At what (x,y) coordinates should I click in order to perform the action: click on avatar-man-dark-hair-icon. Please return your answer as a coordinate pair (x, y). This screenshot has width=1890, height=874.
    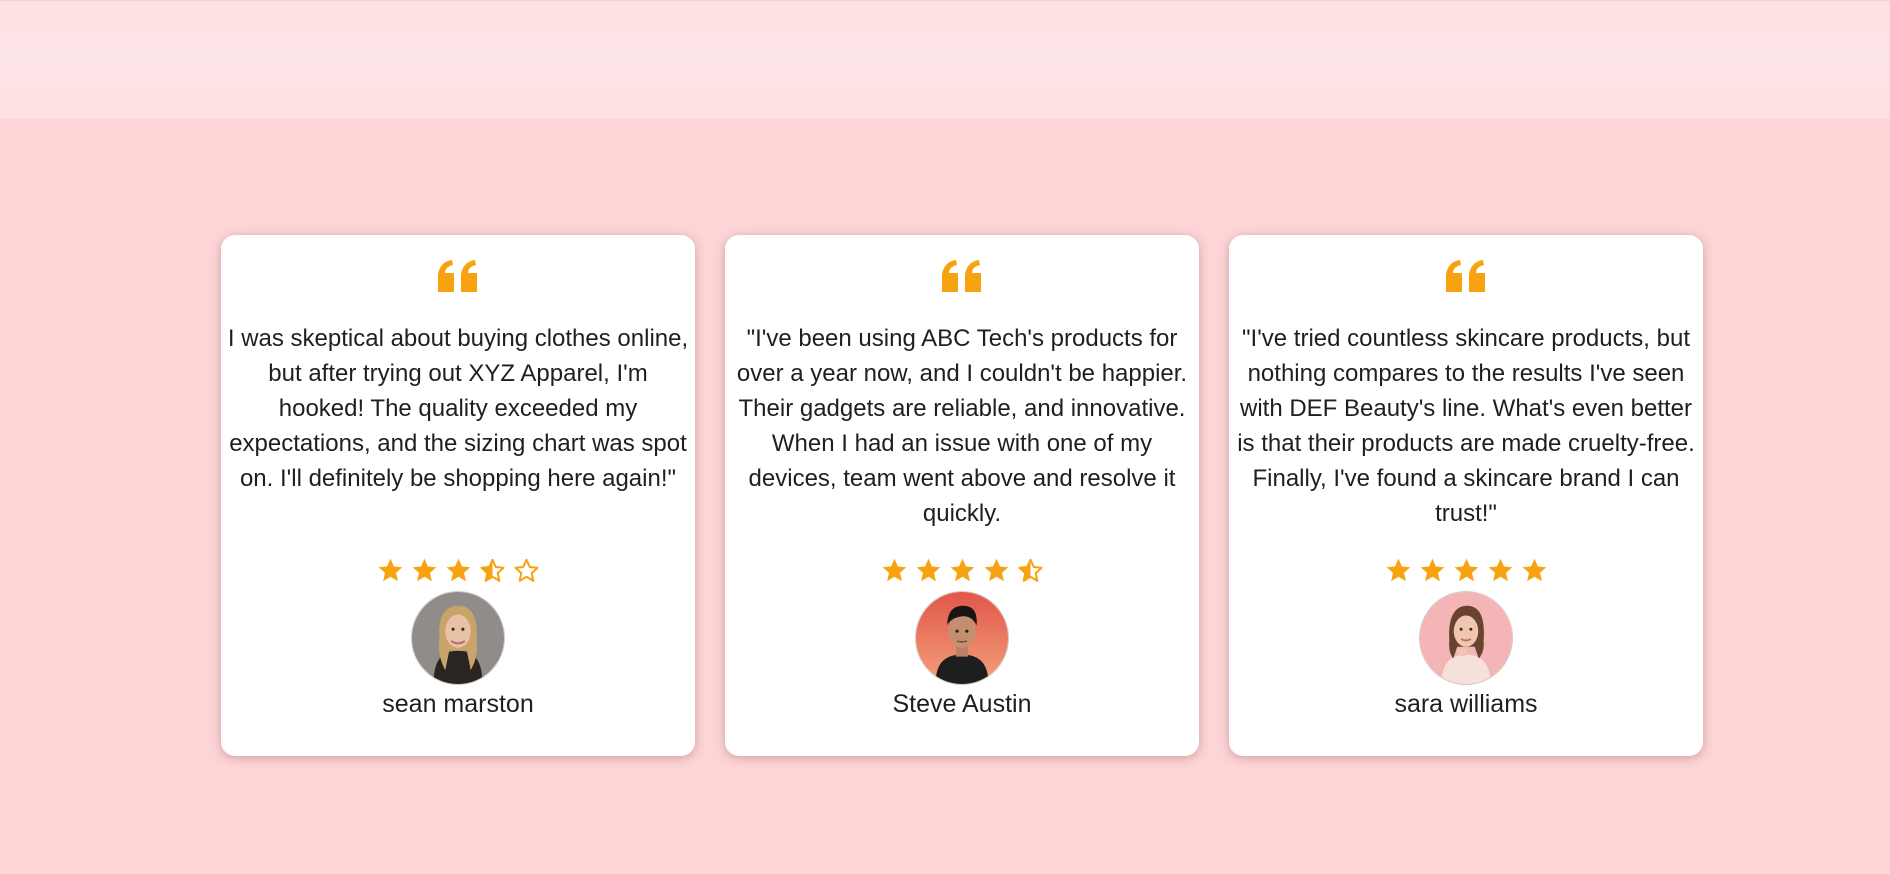
    Looking at the image, I should click on (962, 638).